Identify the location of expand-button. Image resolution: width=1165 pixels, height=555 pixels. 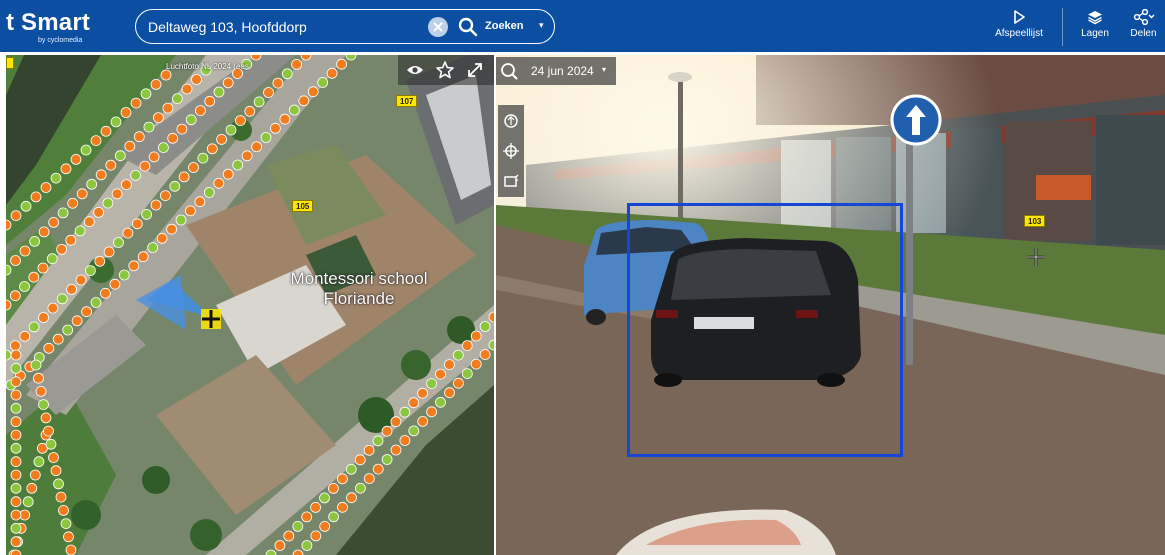
(475, 70).